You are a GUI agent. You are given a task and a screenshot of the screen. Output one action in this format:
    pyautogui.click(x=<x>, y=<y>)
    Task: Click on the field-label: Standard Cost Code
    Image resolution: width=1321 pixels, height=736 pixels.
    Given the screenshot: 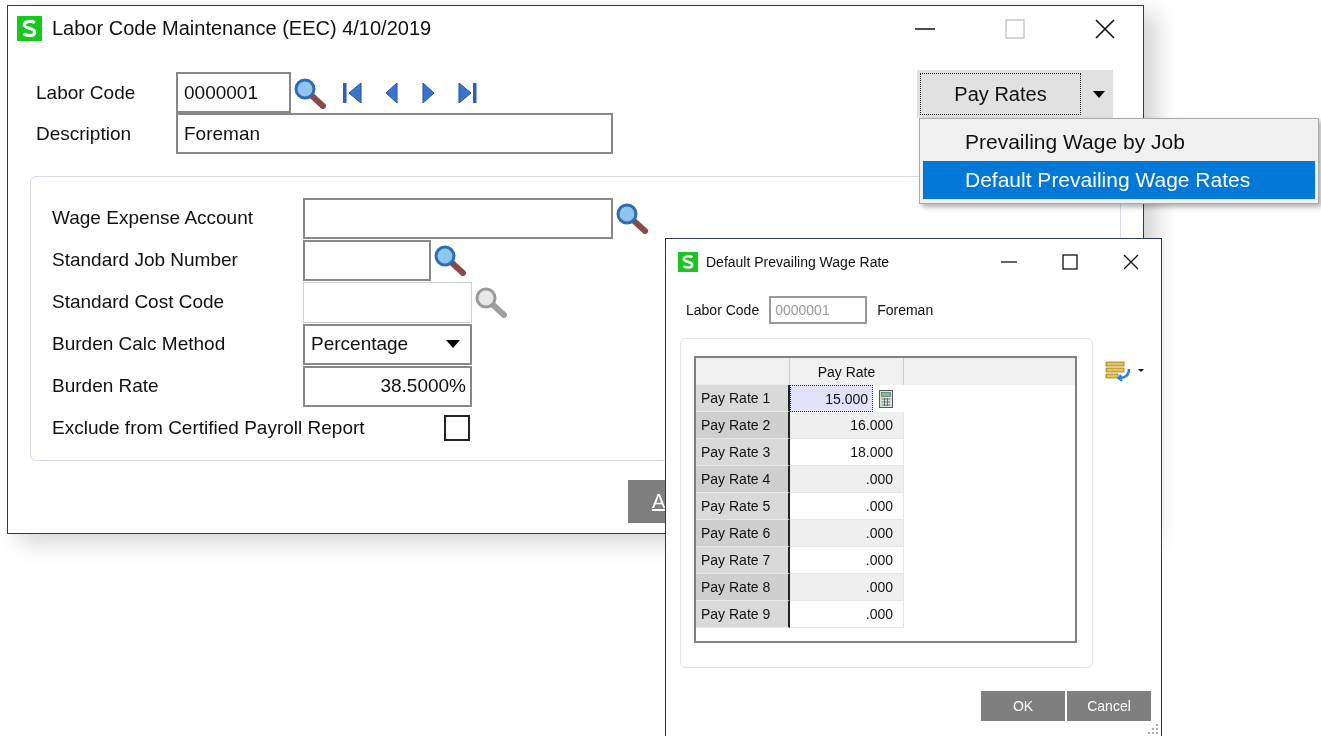 What is the action you would take?
    pyautogui.click(x=139, y=302)
    